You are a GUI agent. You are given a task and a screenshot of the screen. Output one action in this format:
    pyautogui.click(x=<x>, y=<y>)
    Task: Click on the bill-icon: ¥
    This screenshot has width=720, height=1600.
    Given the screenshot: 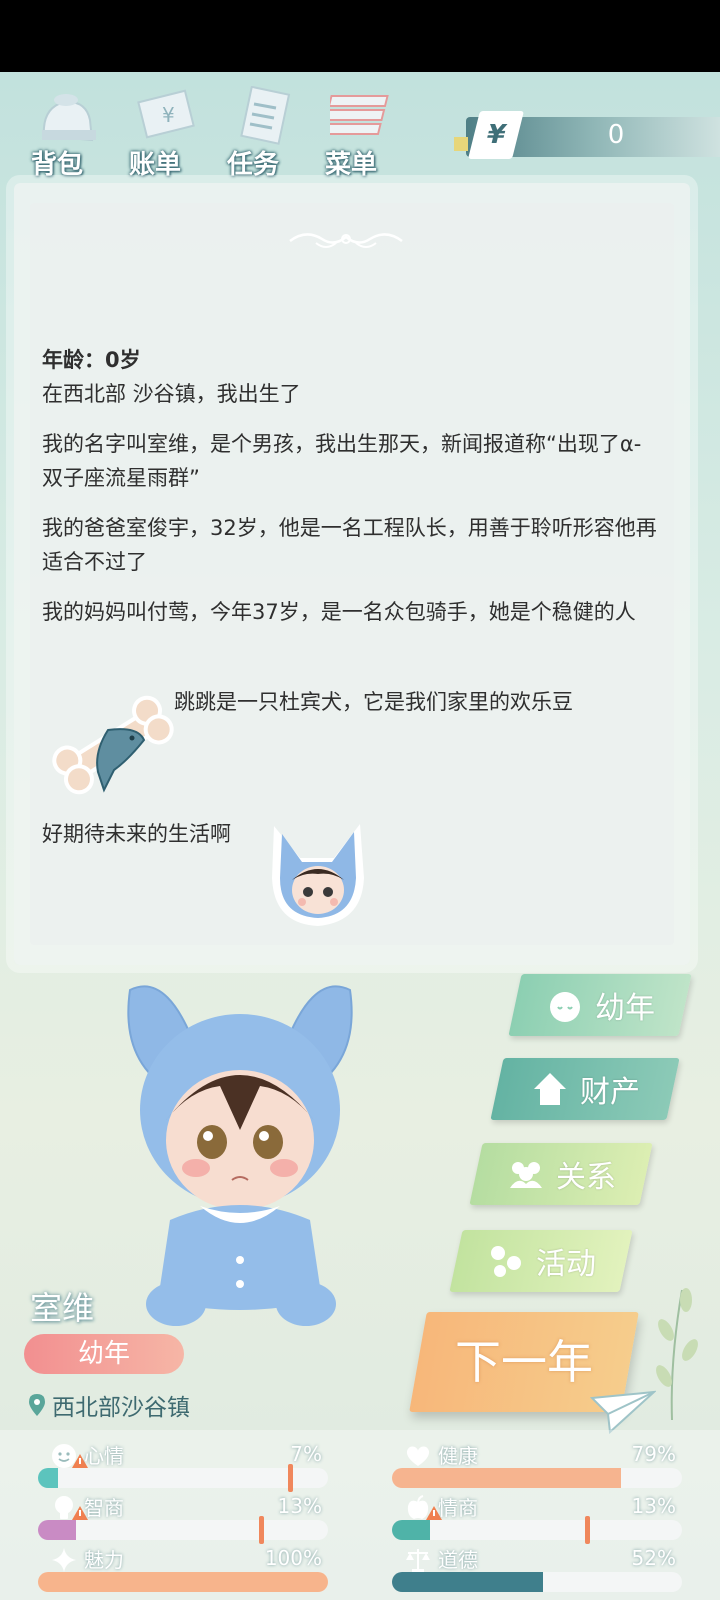 What is the action you would take?
    pyautogui.click(x=166, y=114)
    